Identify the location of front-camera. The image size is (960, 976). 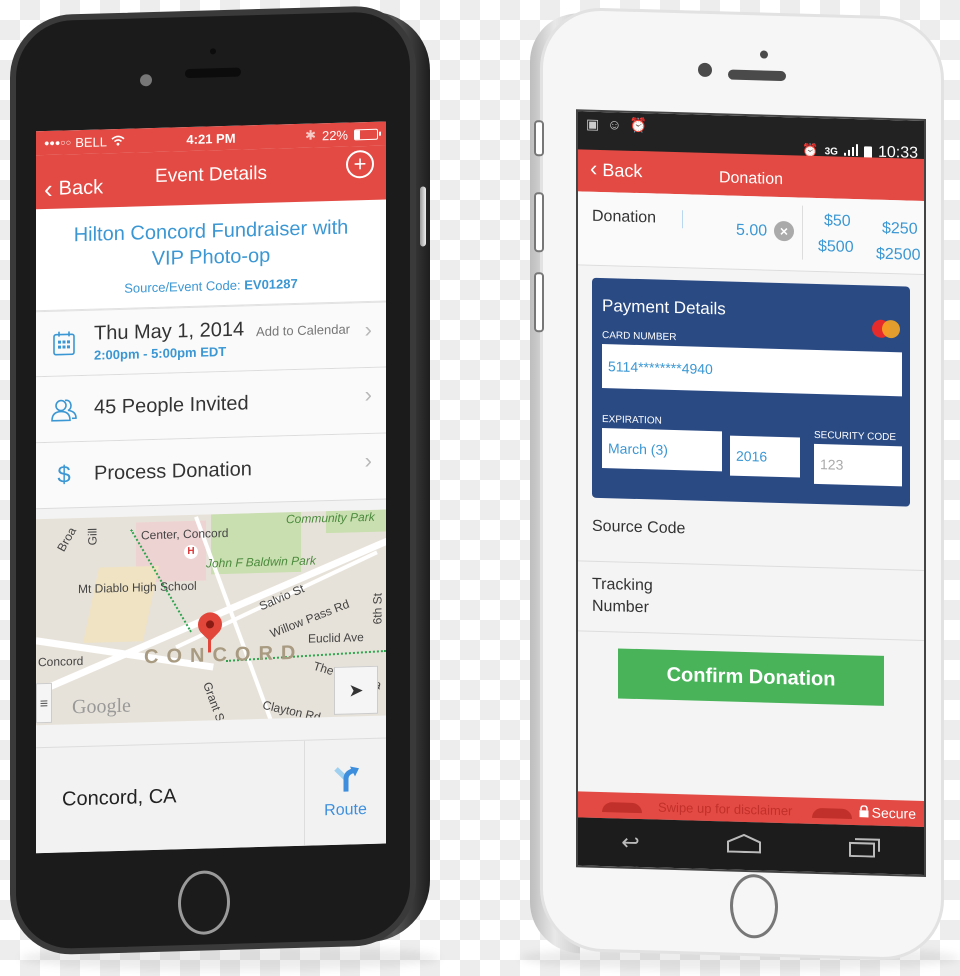
(705, 70).